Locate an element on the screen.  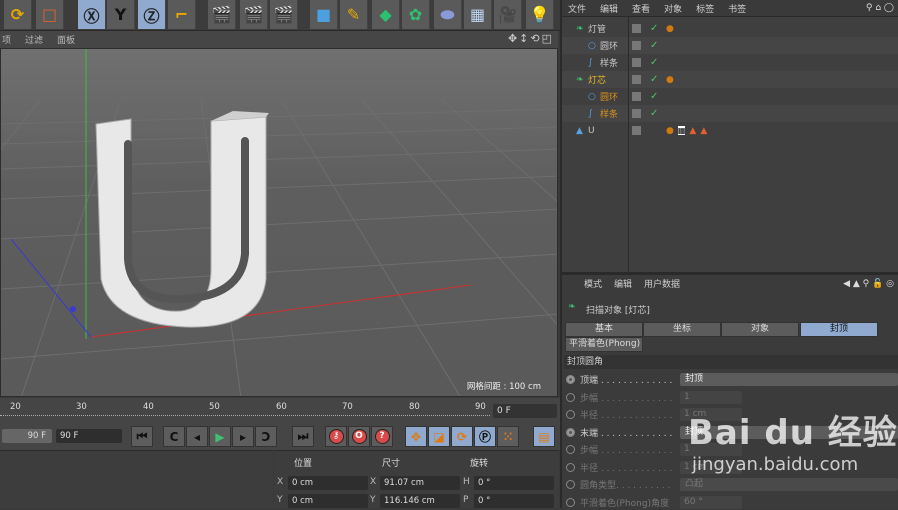
pen-spline-icon: ✎ is located at coordinates (354, 14).